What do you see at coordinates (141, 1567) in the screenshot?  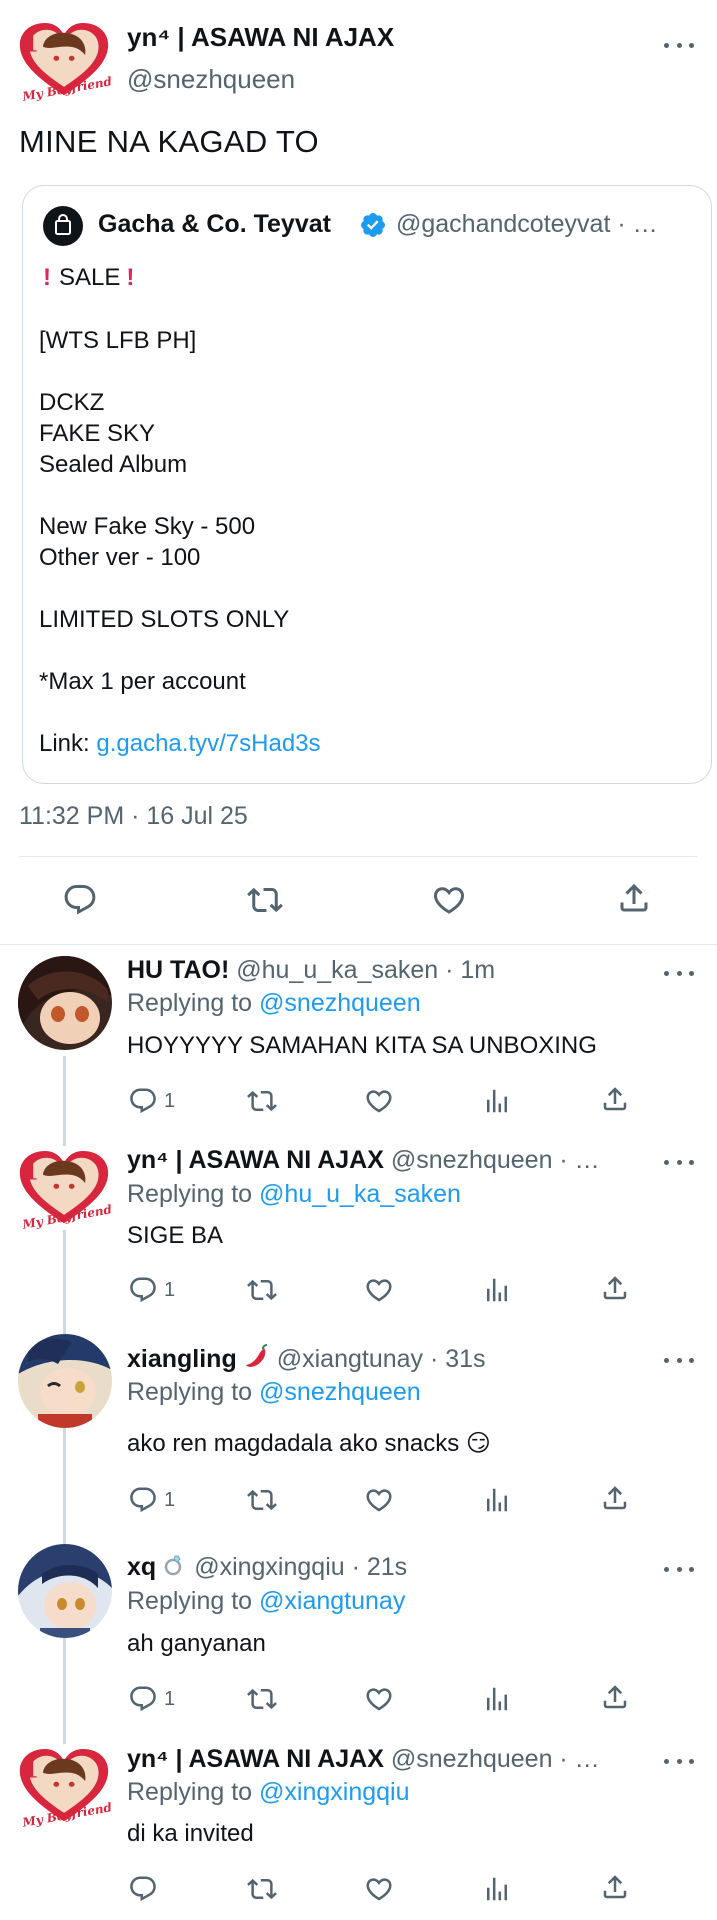 I see `reply-display-name: xq` at bounding box center [141, 1567].